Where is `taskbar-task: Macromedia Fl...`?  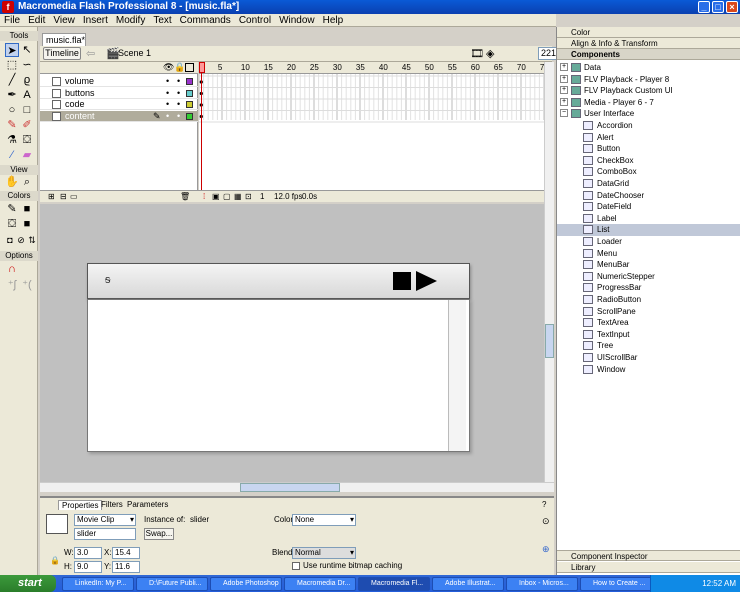
taskbar-task: Macromedia Fl... is located at coordinates (394, 584).